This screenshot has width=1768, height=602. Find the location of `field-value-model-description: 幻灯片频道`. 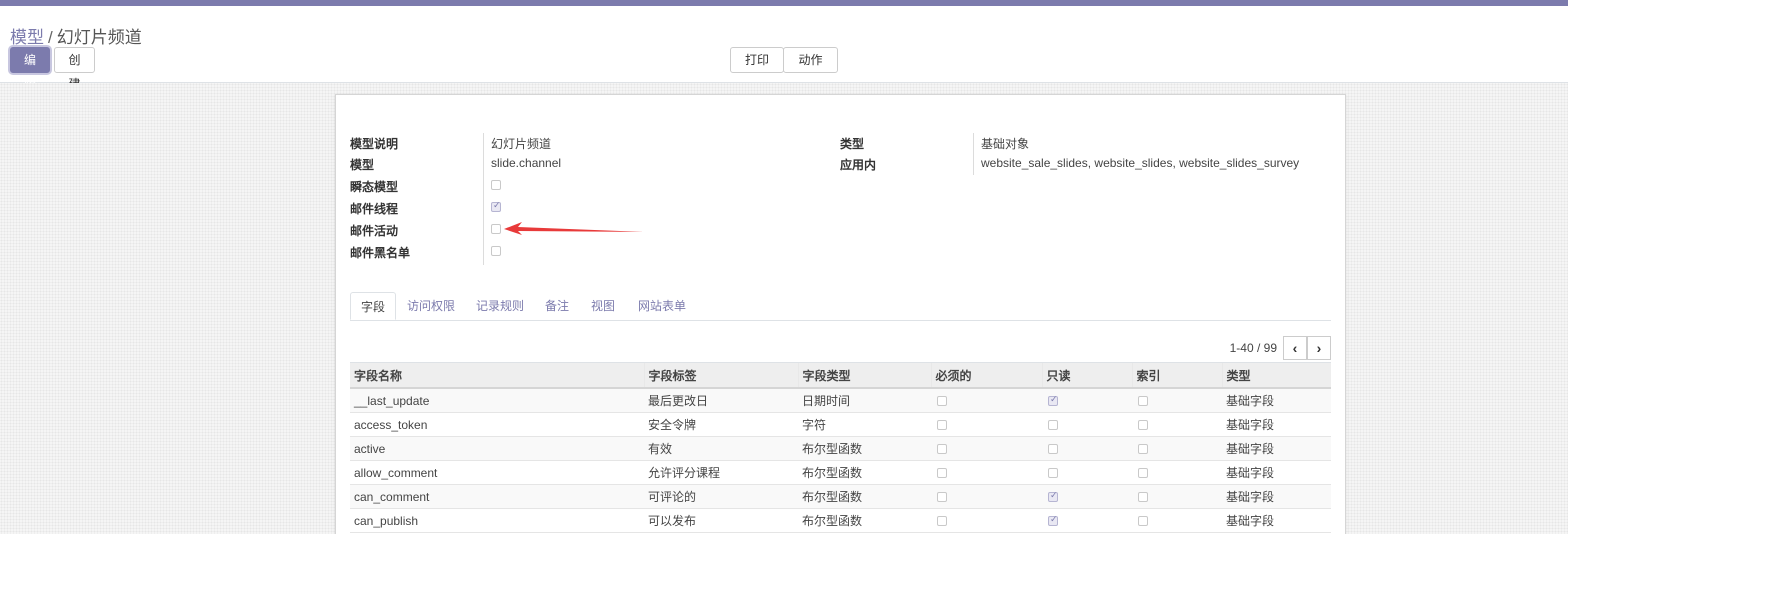

field-value-model-description: 幻灯片频道 is located at coordinates (521, 144).